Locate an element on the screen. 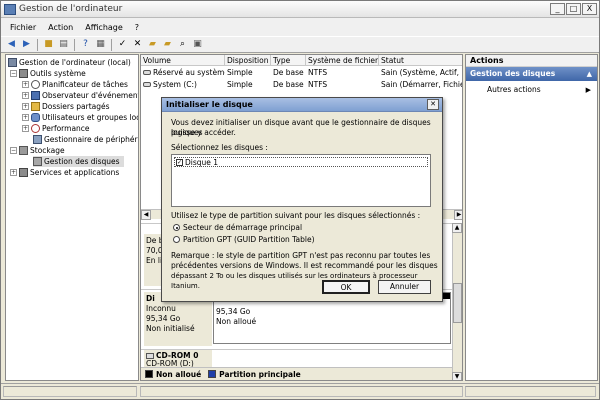  delete-icon: ✕ is located at coordinates (137, 44).